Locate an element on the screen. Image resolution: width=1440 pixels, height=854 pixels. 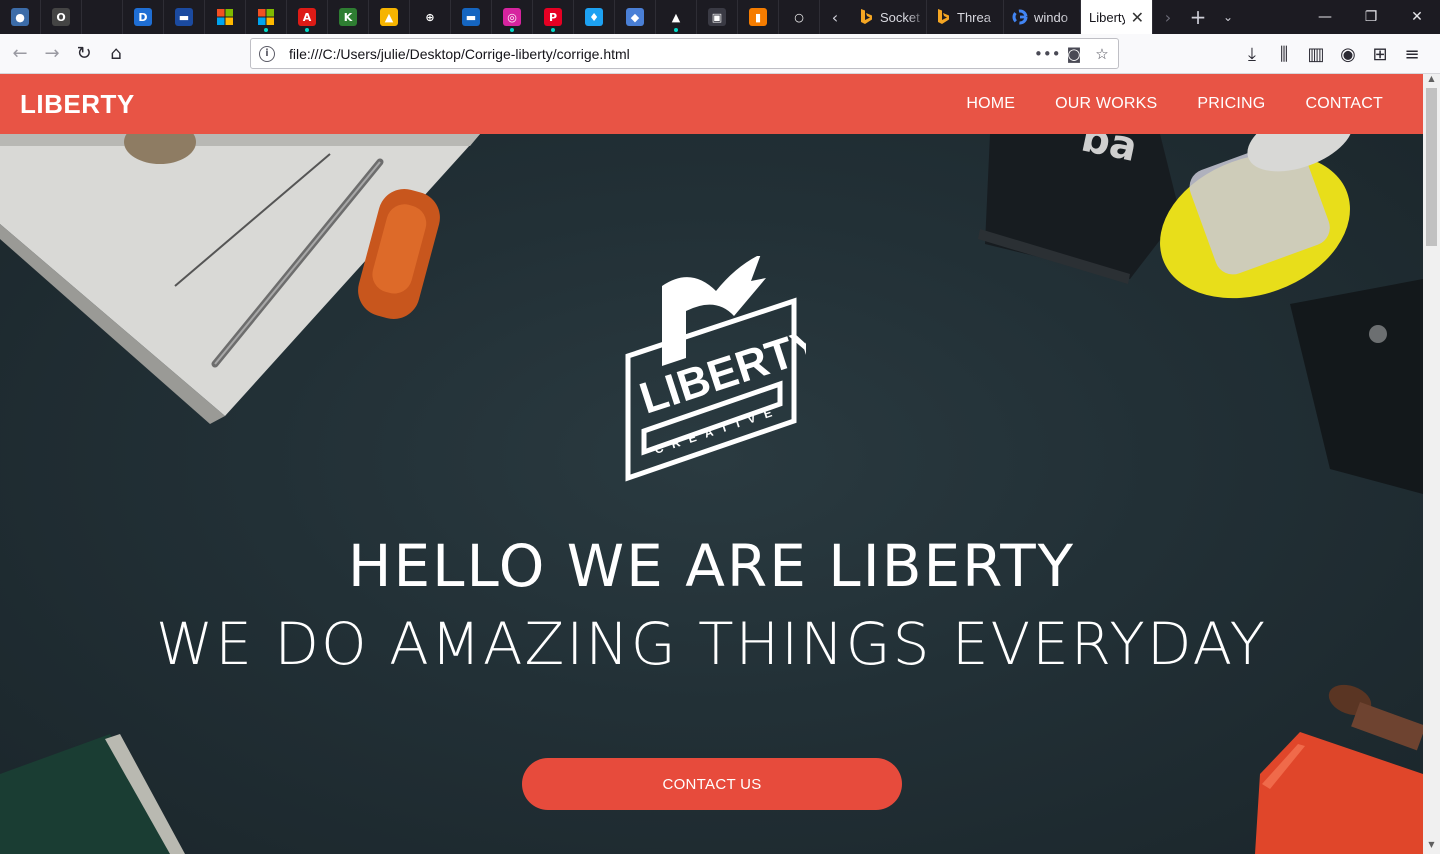
nav-home-link: HOME is located at coordinates (990, 104).